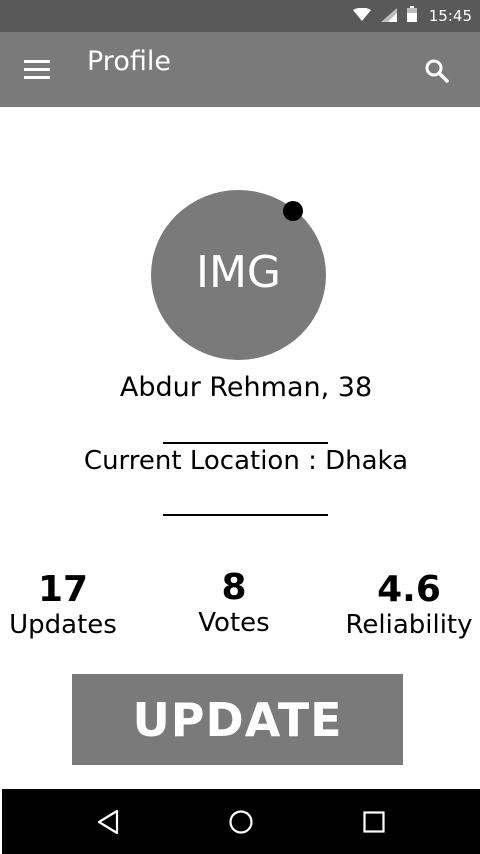  Describe the element at coordinates (234, 587) in the screenshot. I see `stat-value: 8` at that location.